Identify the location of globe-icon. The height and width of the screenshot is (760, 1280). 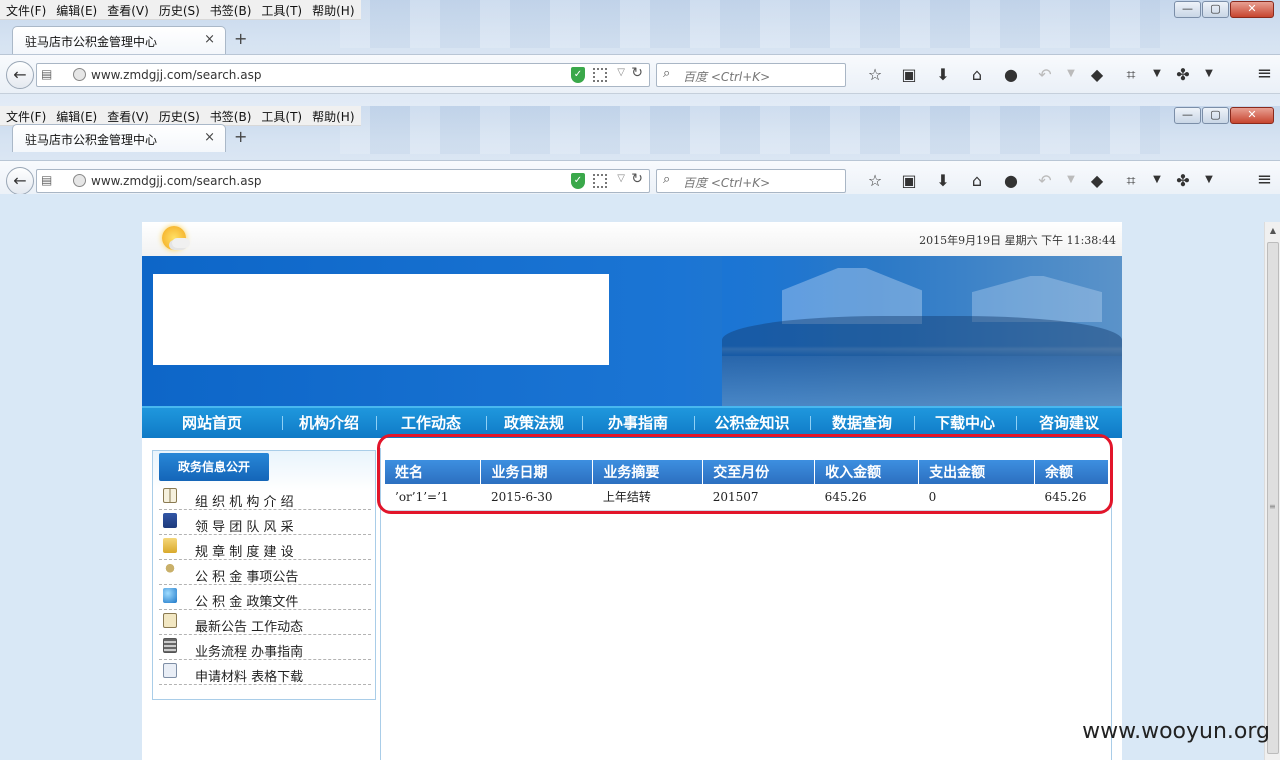
(79, 180).